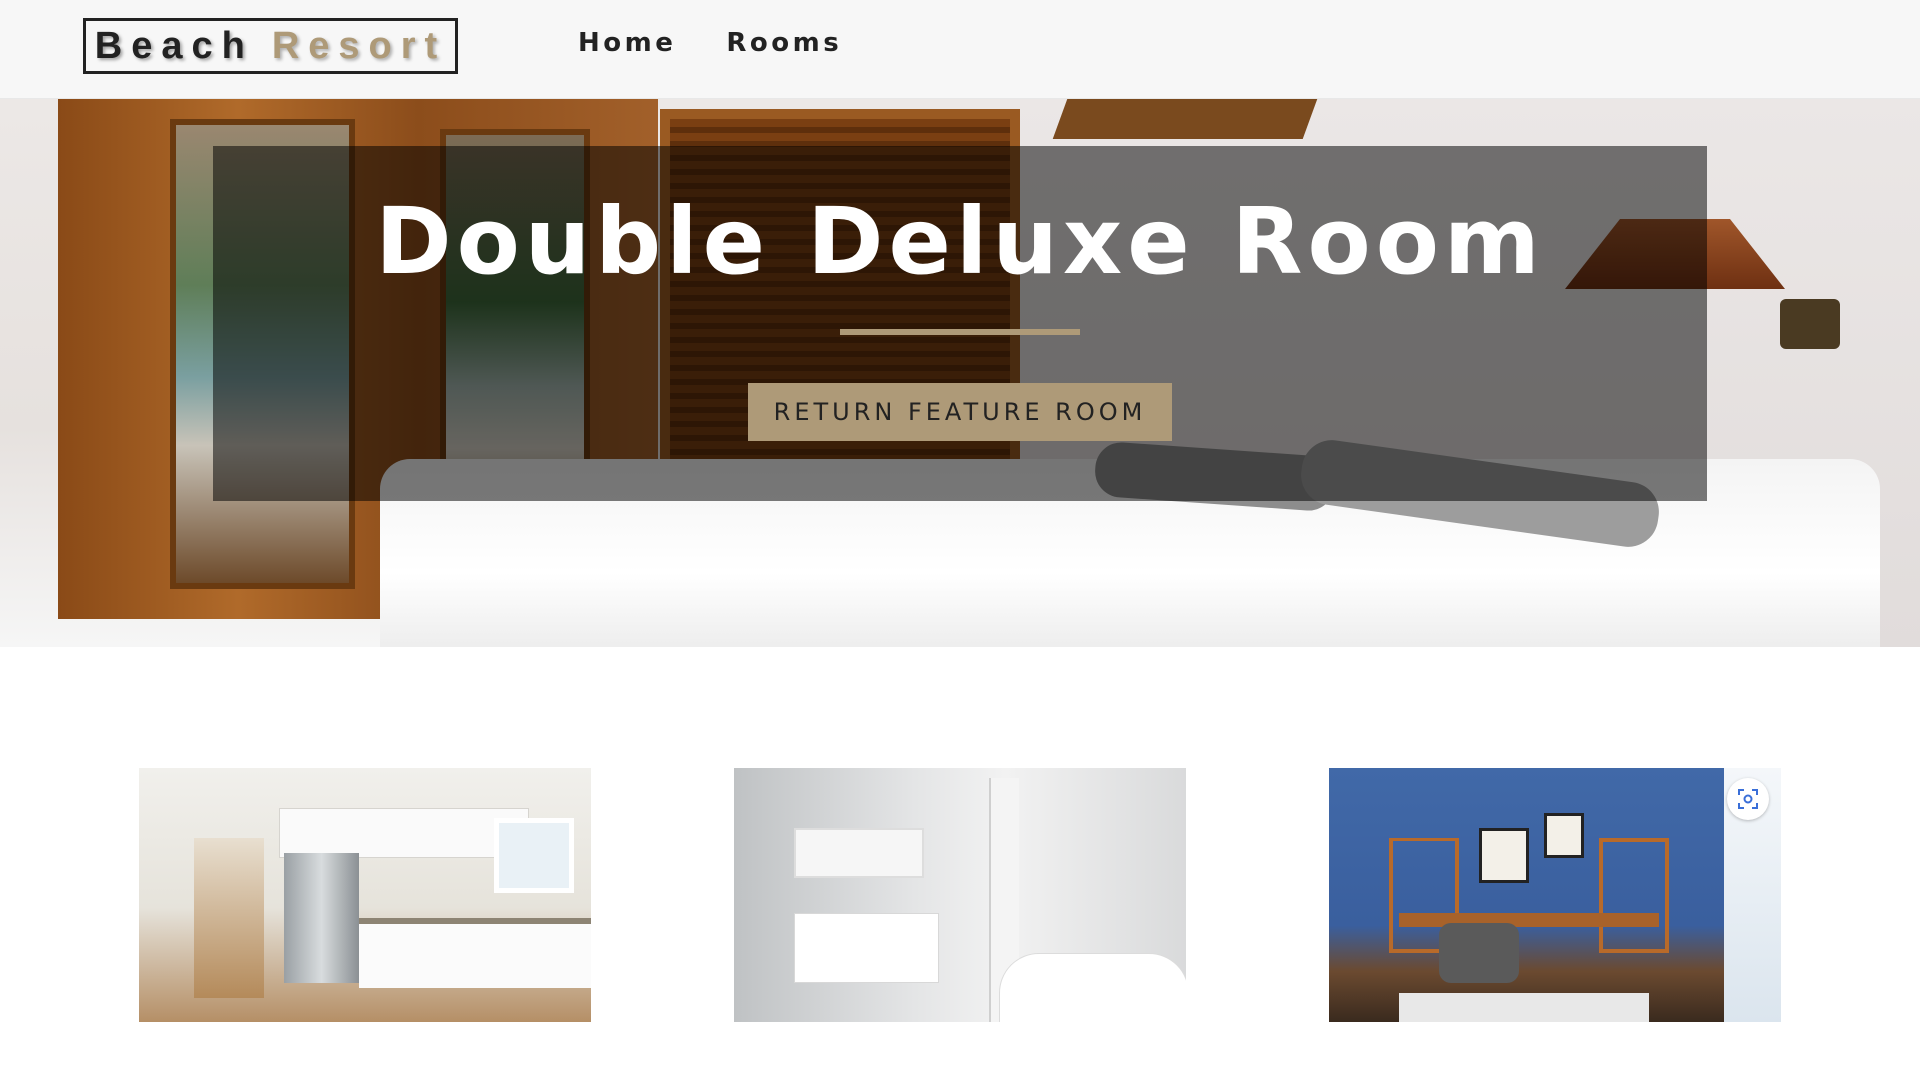 This screenshot has width=1920, height=1080. I want to click on hero-title: Double Deluxe Room, so click(960, 241).